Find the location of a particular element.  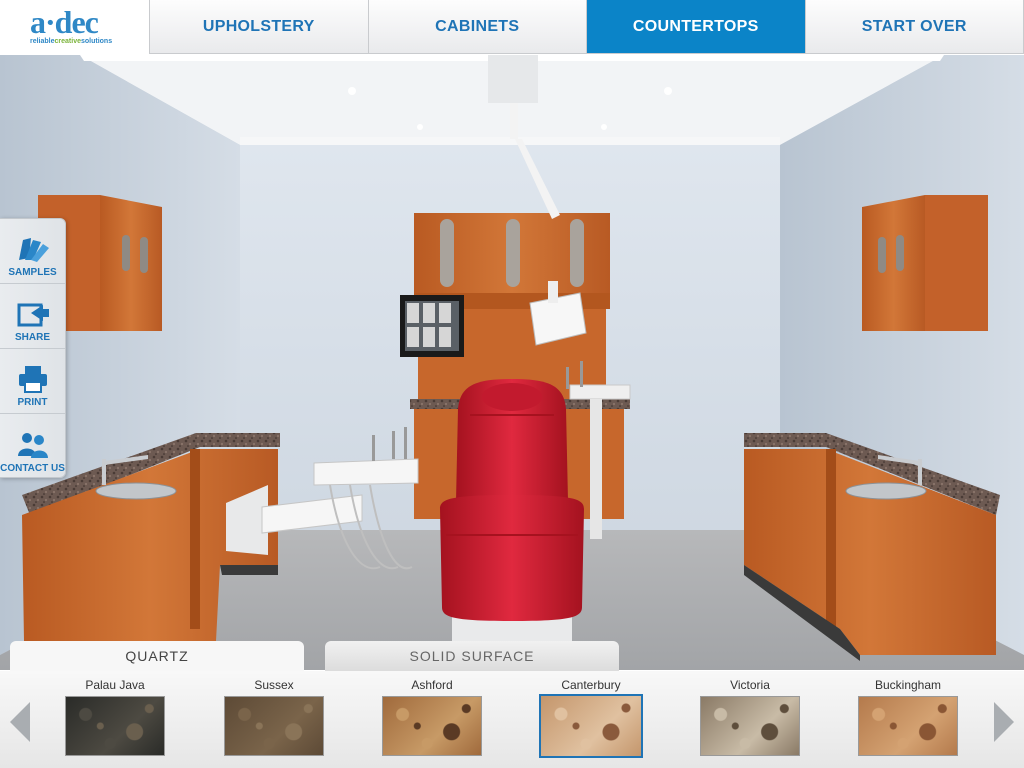

swatch-palau-java: Palau Java is located at coordinates (115, 716).